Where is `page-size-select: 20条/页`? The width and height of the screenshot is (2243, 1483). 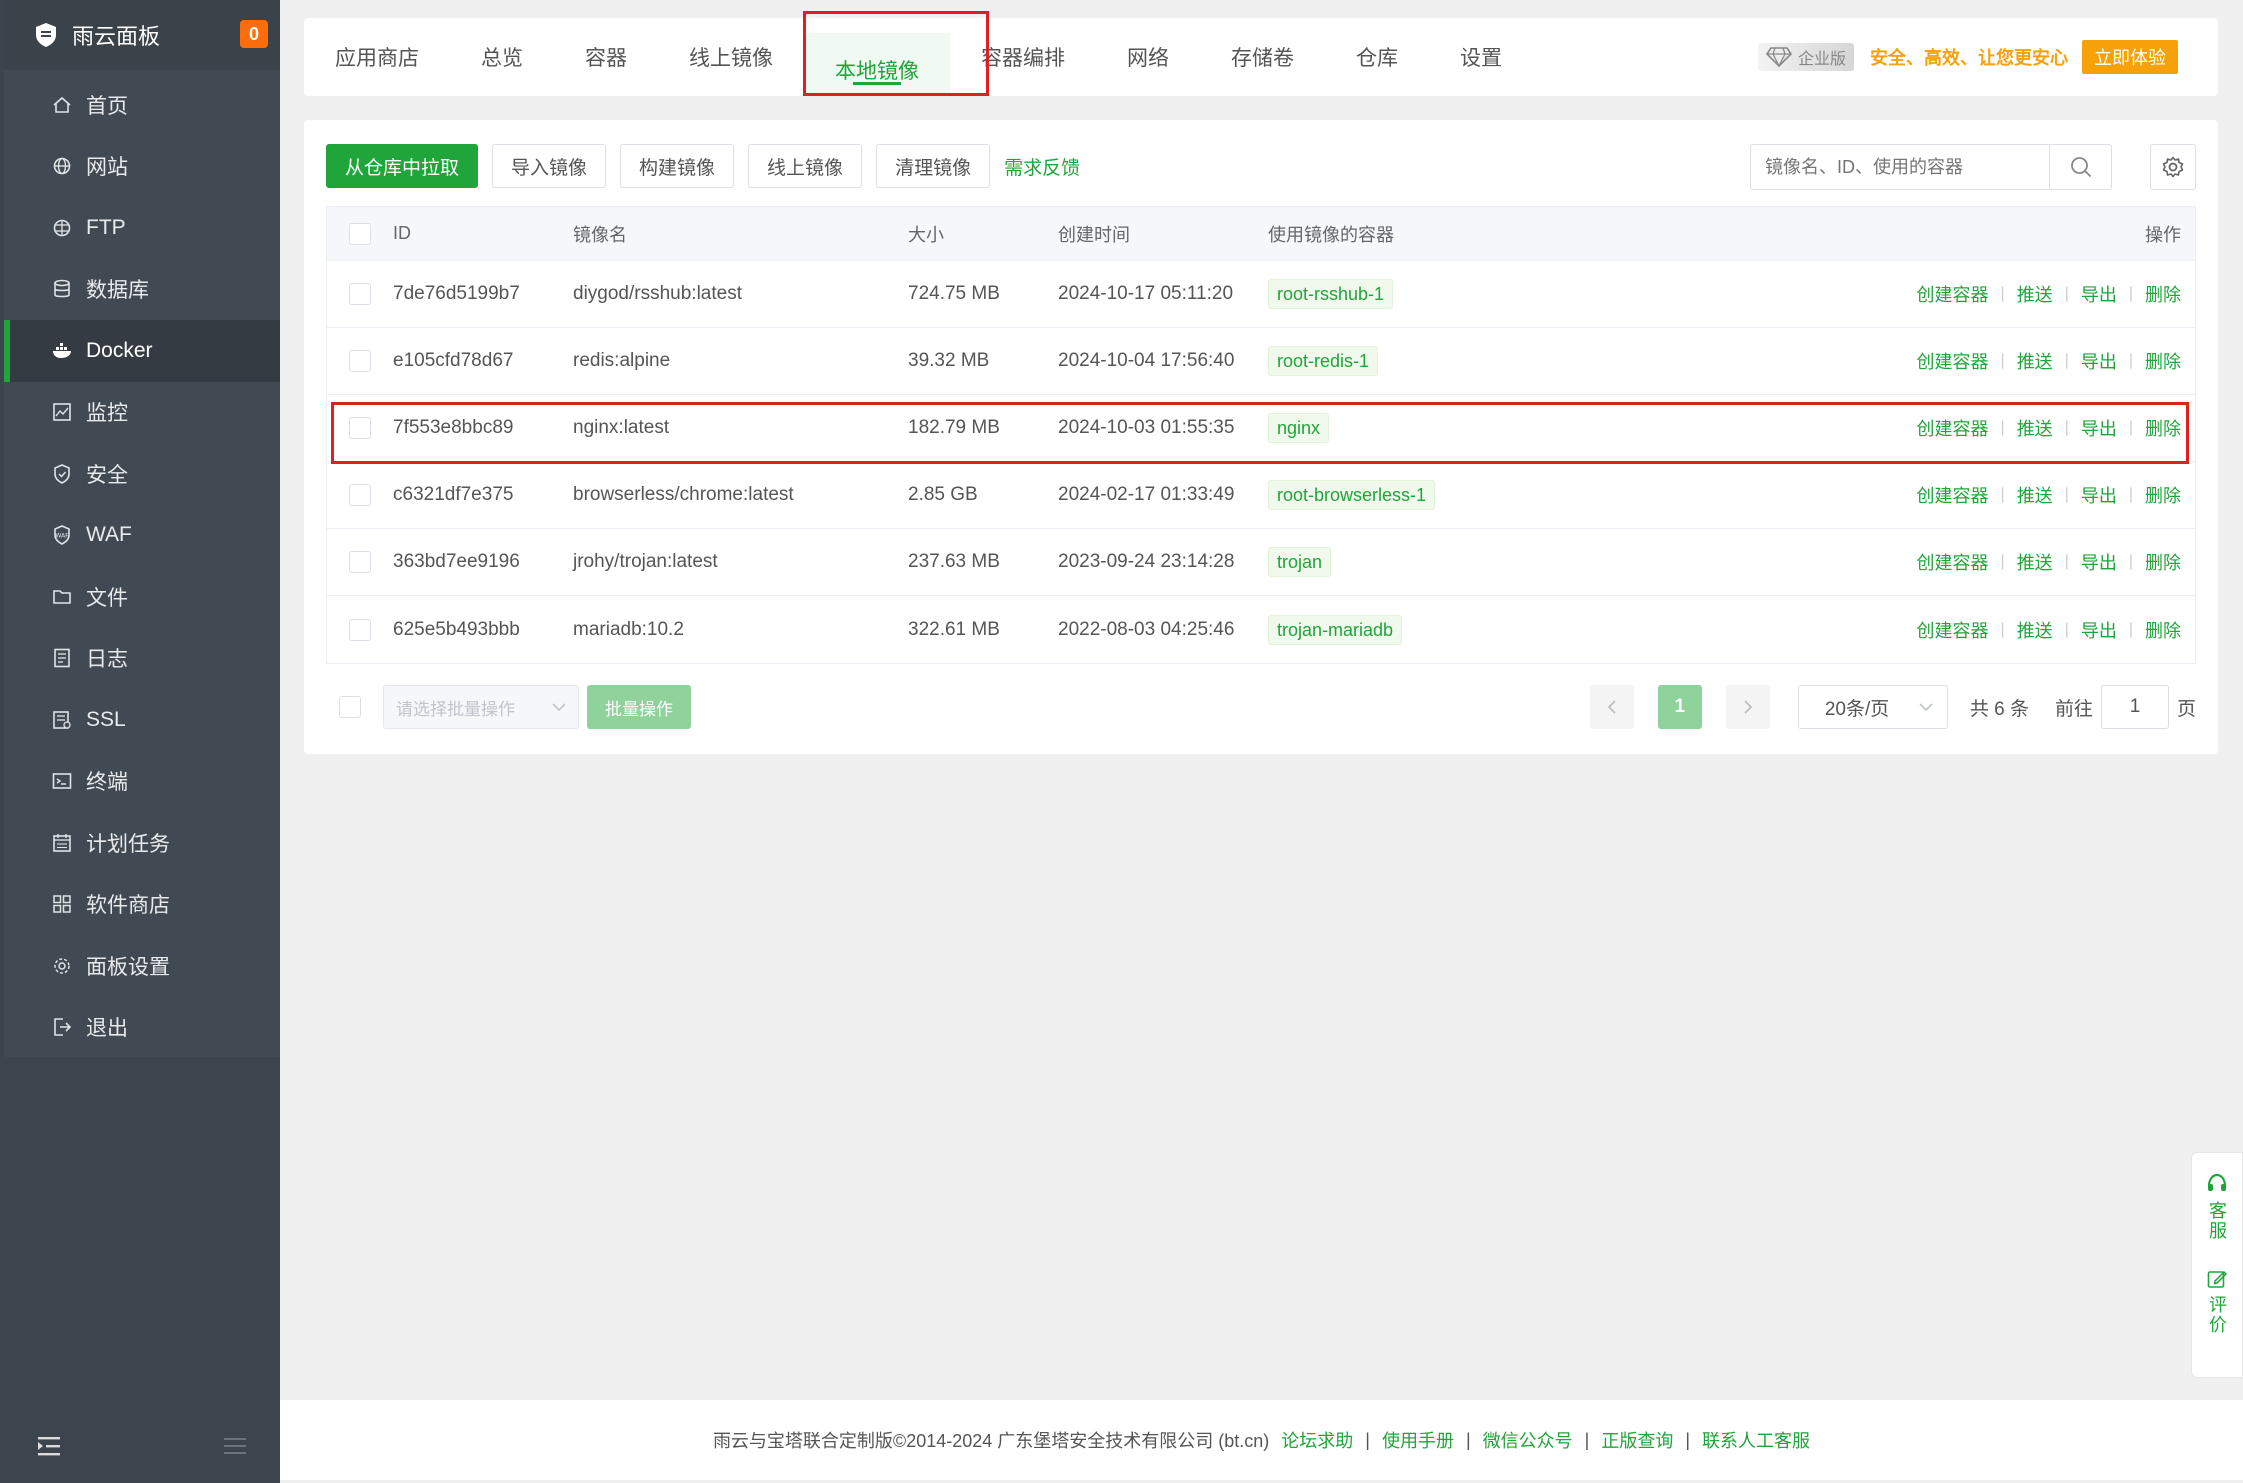 page-size-select: 20条/页 is located at coordinates (1872, 707).